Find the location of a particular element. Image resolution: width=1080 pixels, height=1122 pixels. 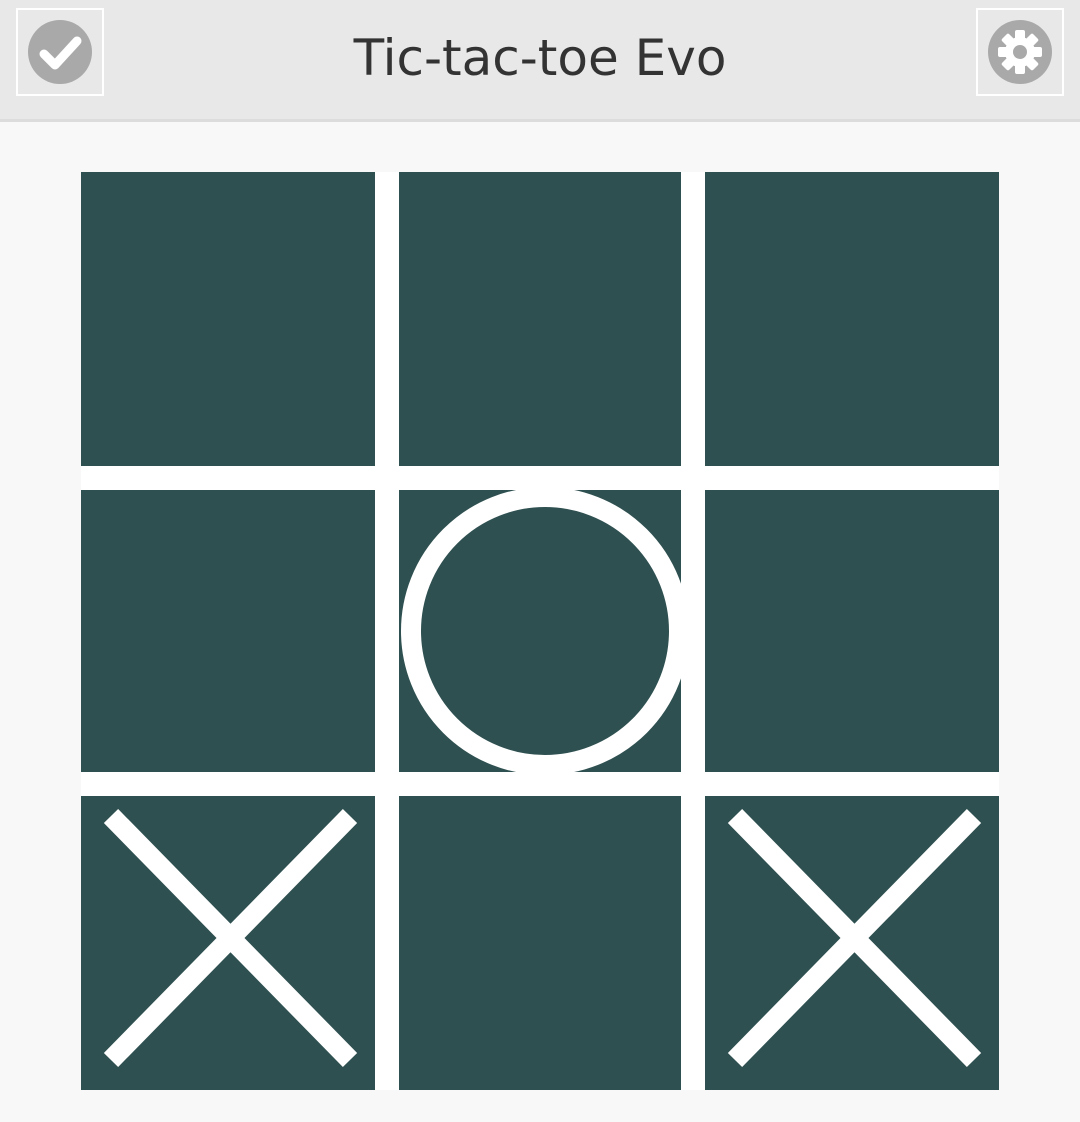

settings-button is located at coordinates (1020, 52).